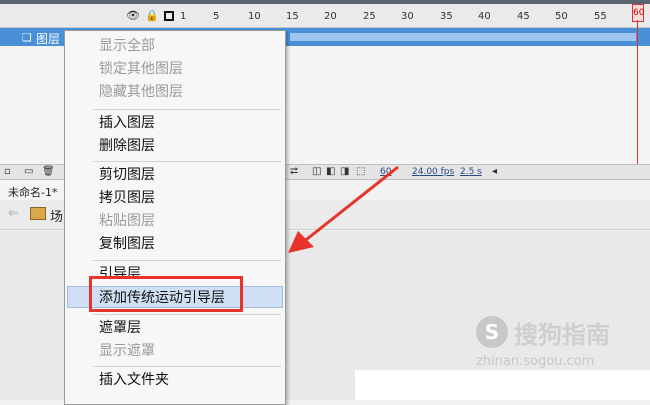  Describe the element at coordinates (175, 380) in the screenshot. I see `menu-item-insert-folder: 插入文件夹` at that location.